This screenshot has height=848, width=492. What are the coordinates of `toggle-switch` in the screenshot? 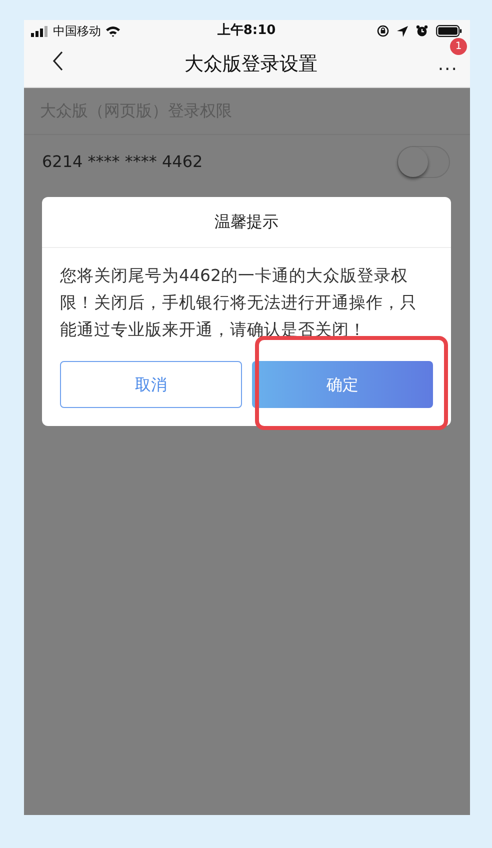 It's located at (423, 162).